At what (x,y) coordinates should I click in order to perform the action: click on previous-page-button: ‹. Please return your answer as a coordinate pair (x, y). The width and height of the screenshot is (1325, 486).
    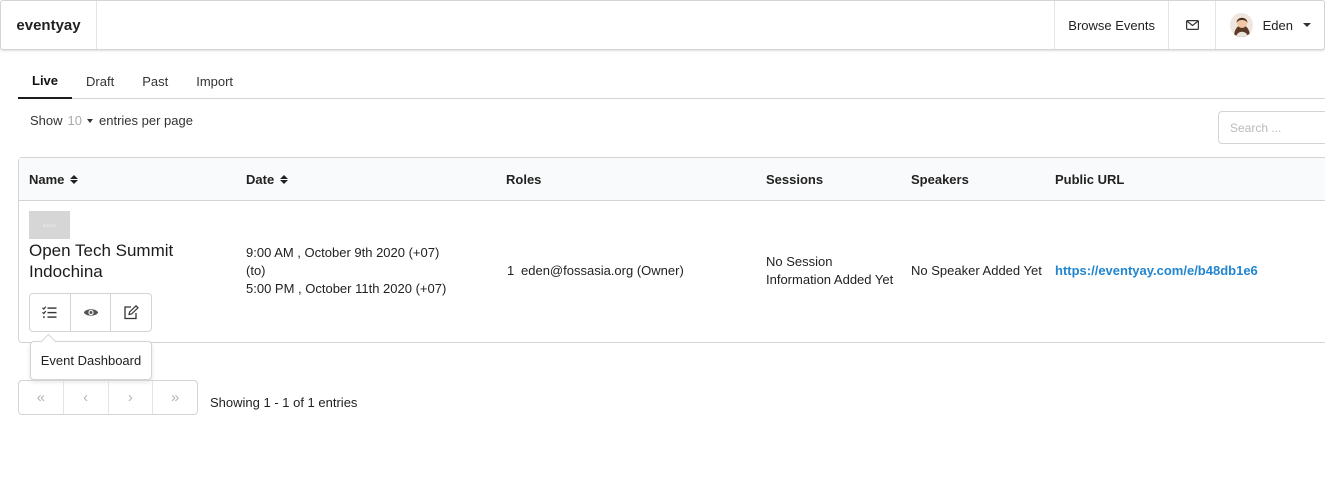
    Looking at the image, I should click on (86, 397).